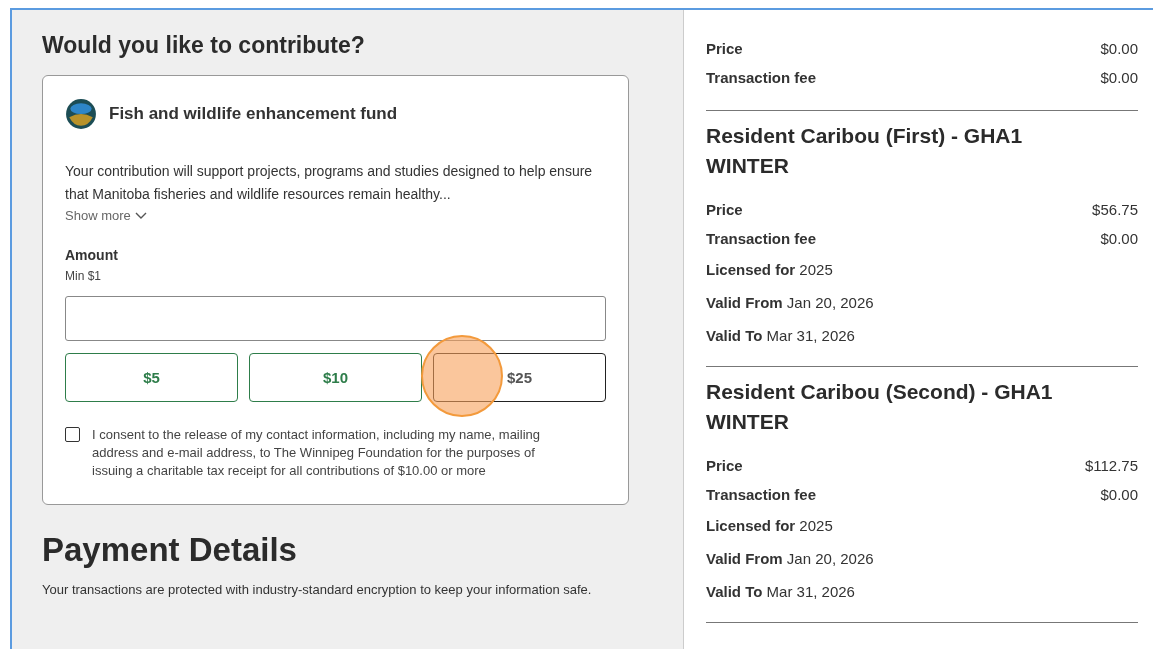  I want to click on consent-checkbox, so click(72, 434).